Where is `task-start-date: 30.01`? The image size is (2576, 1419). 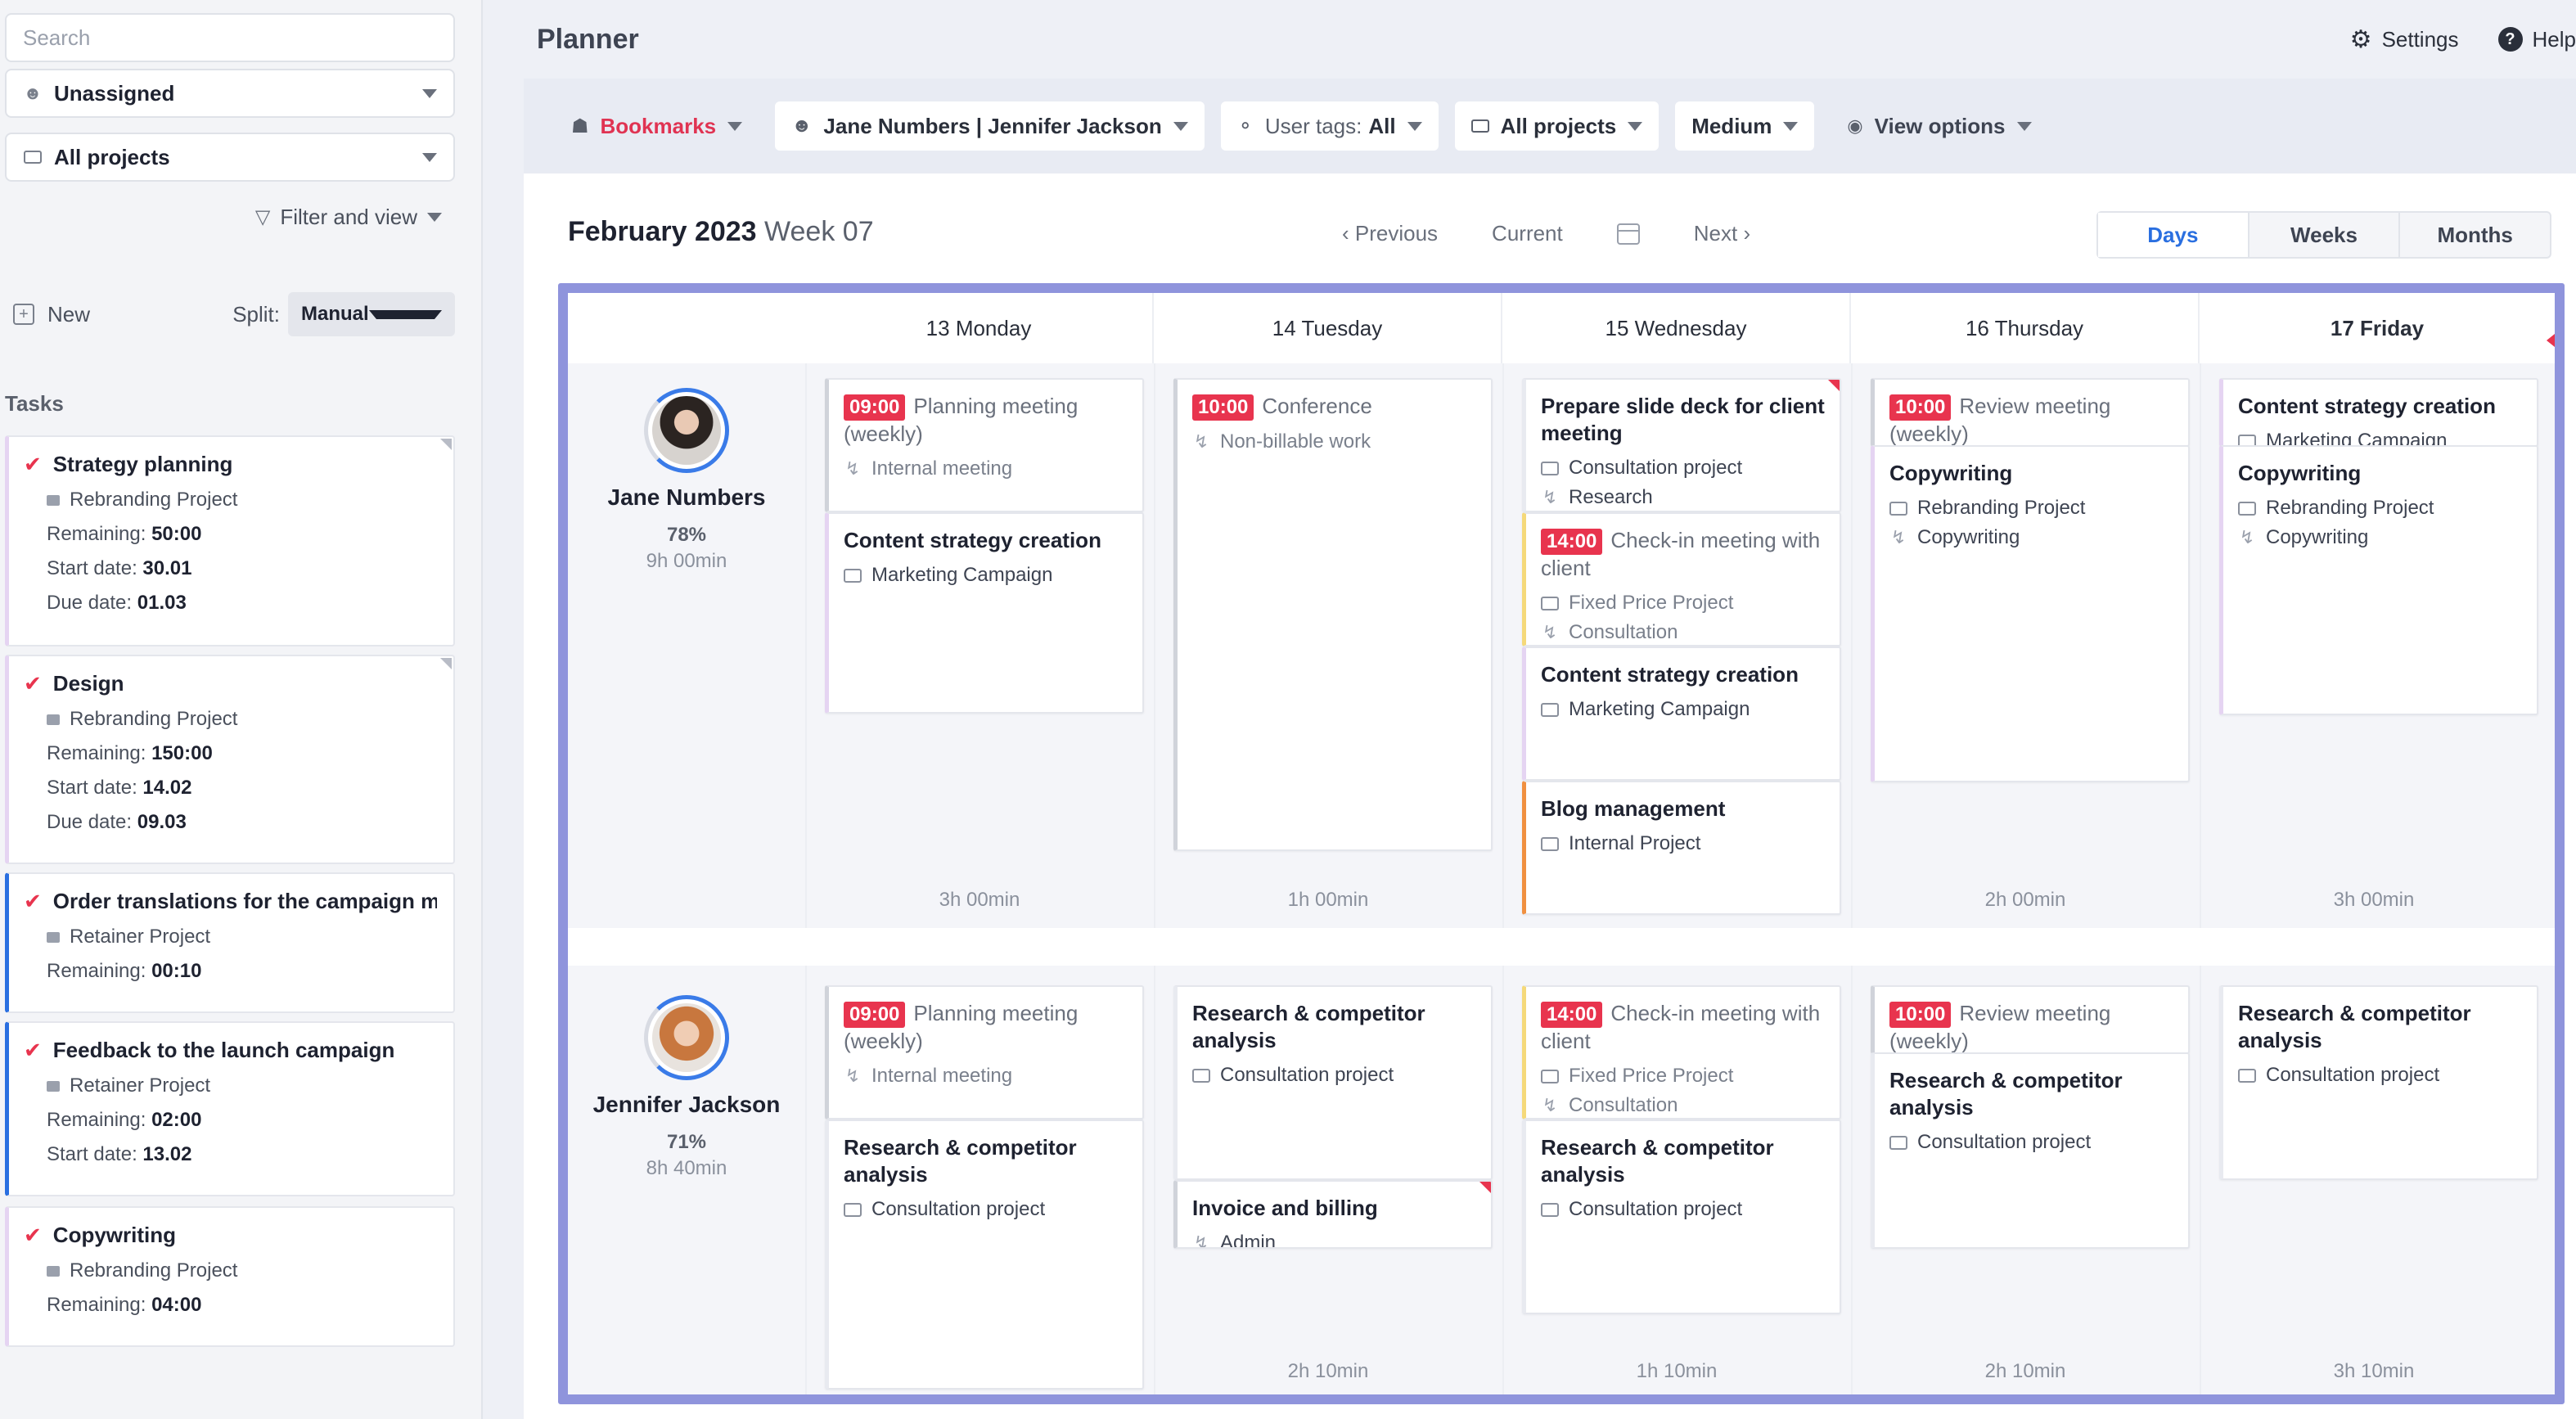
task-start-date: 30.01 is located at coordinates (167, 568).